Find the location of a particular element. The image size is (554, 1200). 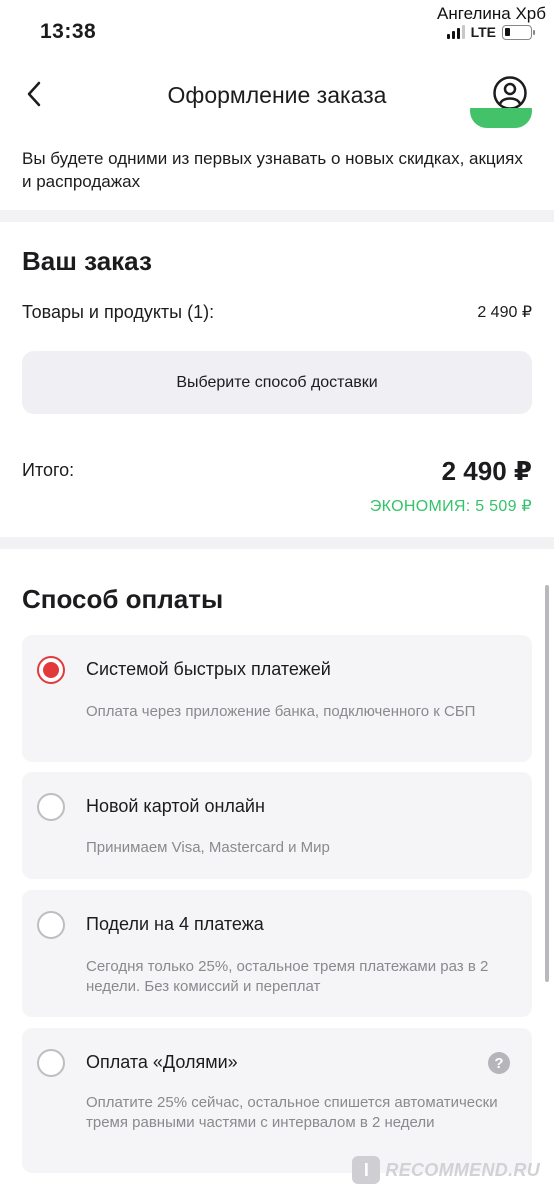

total-label: Итого: is located at coordinates (48, 470).